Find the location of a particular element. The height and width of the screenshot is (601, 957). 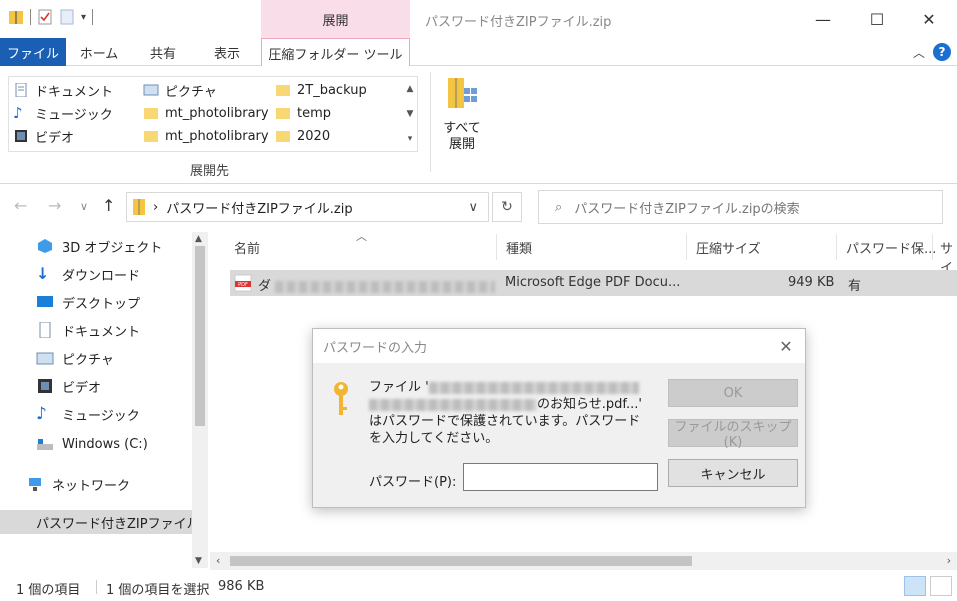

customize-qat-icon: ▾ is located at coordinates (83, 17).